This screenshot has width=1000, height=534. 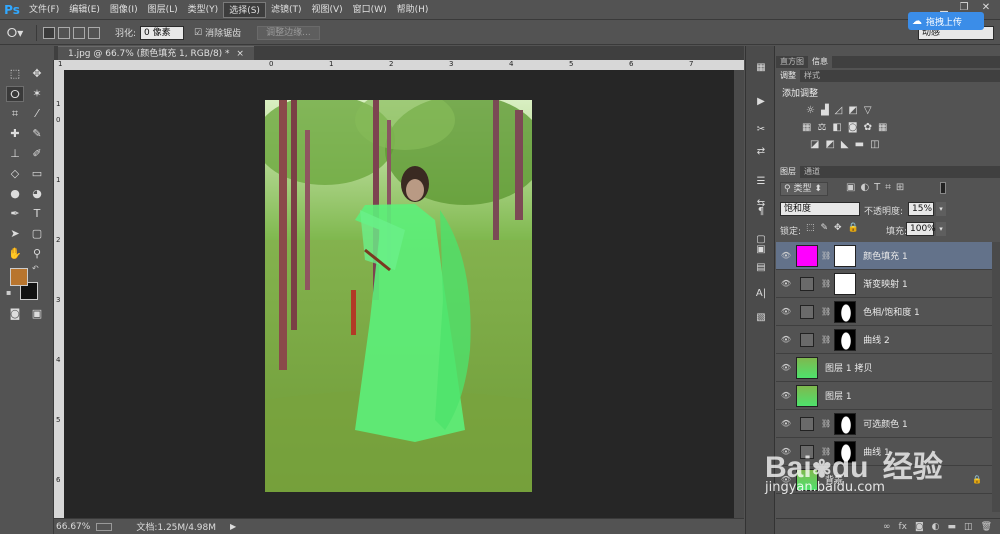 I want to click on lasso-tool-icon: ⵔ▾, so click(x=15, y=33).